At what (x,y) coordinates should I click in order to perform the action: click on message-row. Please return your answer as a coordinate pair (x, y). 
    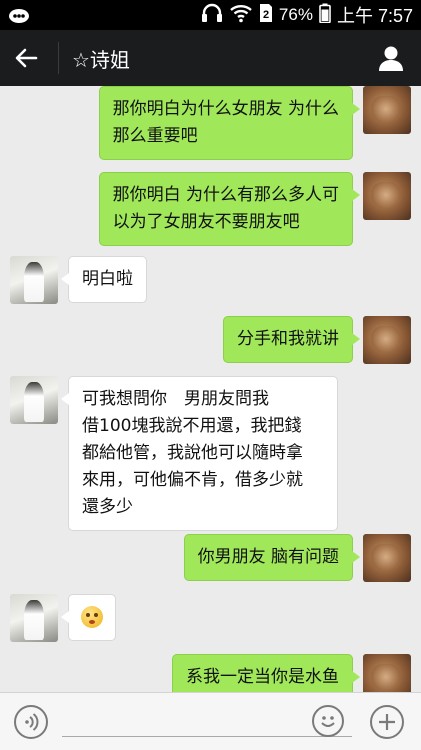
    Looking at the image, I should click on (63, 618).